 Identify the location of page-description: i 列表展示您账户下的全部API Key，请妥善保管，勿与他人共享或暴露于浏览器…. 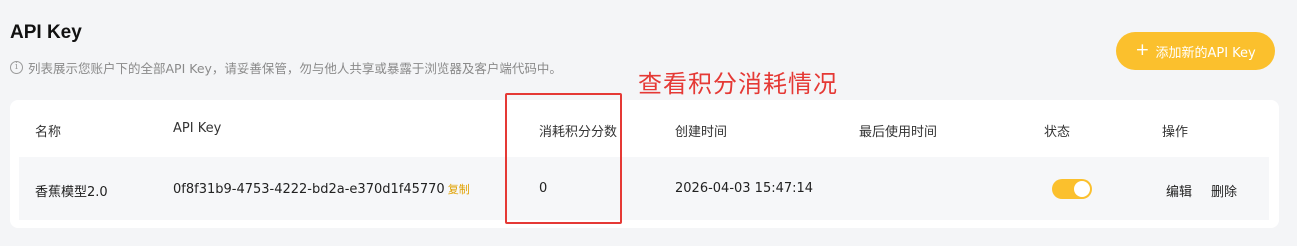
(286, 67).